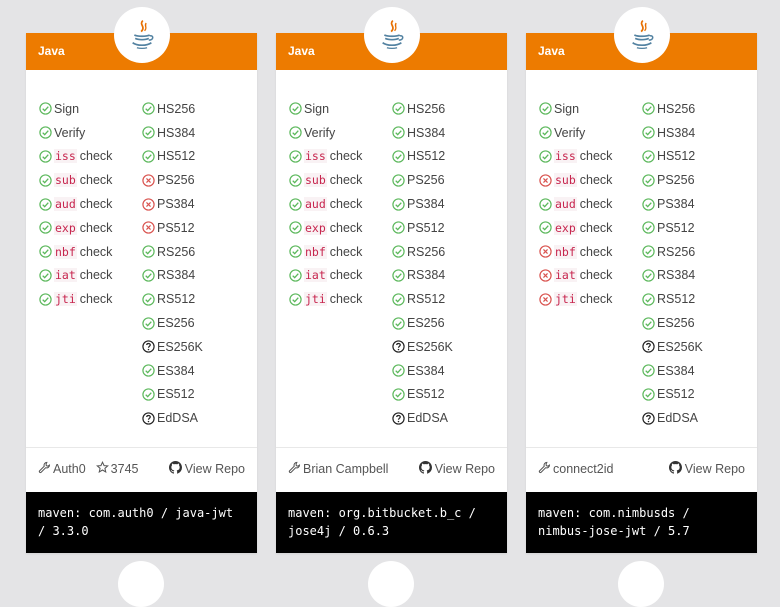 The height and width of the screenshot is (607, 780). I want to click on card-divider, so click(141, 447).